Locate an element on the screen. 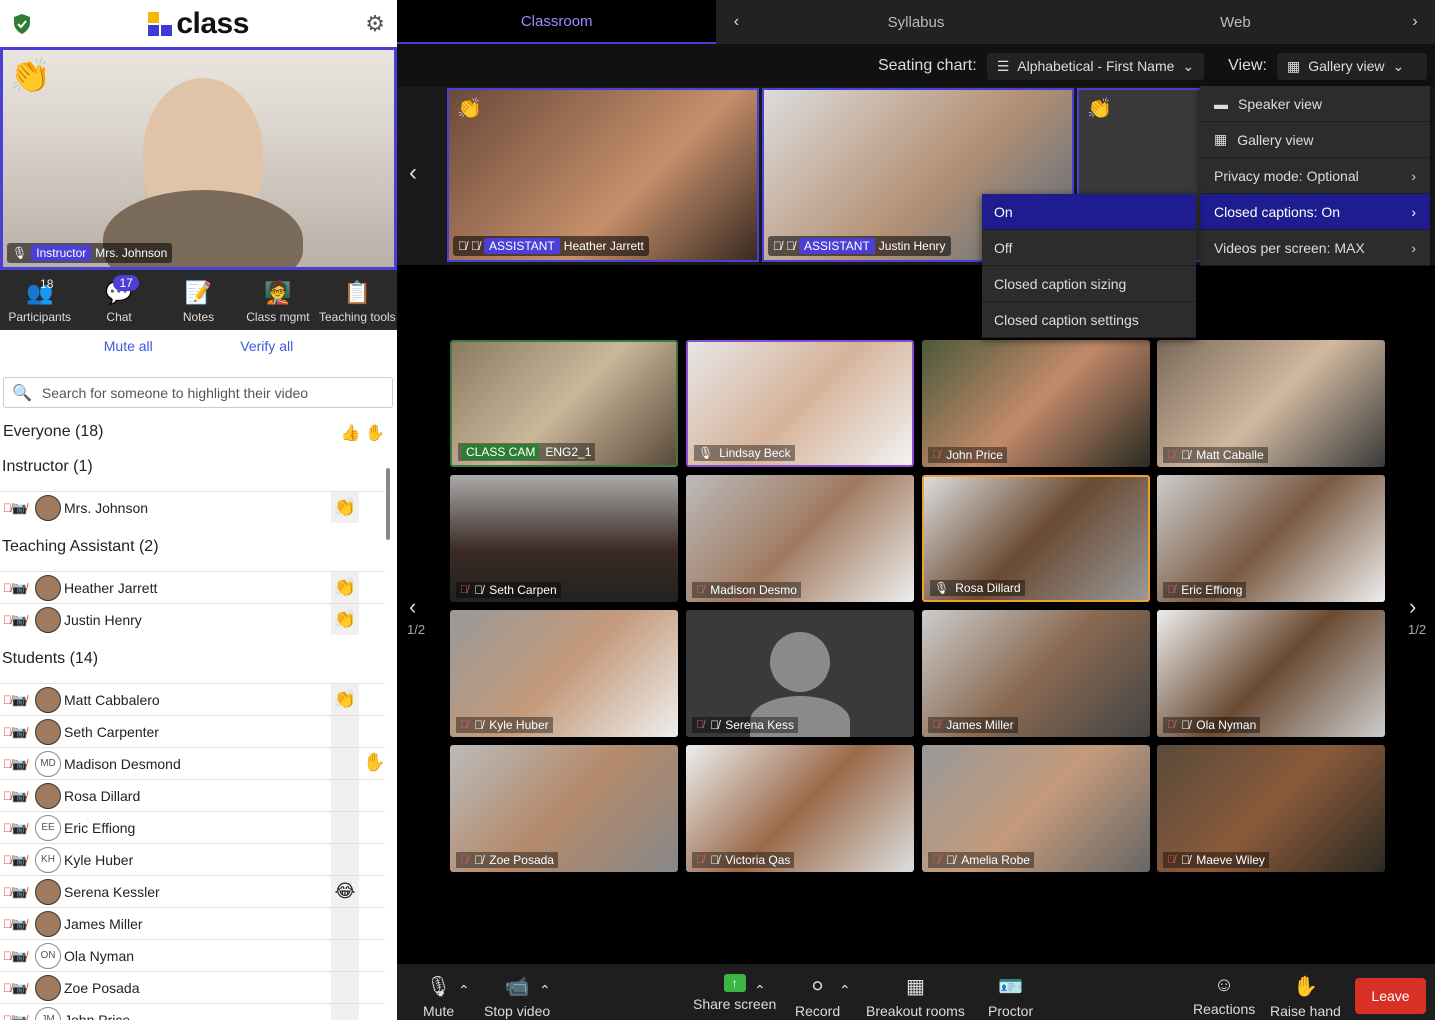 The image size is (1435, 1020). breakout-rooms-button: ▦ Breakout rooms is located at coordinates (915, 996).